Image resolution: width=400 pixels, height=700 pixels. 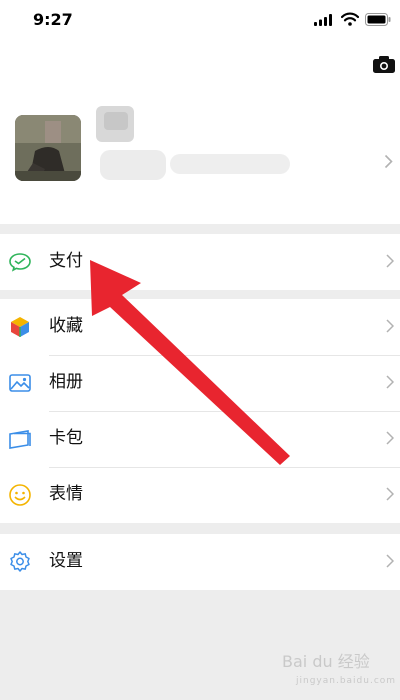 What do you see at coordinates (66, 561) in the screenshot?
I see `menu-item-label: 设置` at bounding box center [66, 561].